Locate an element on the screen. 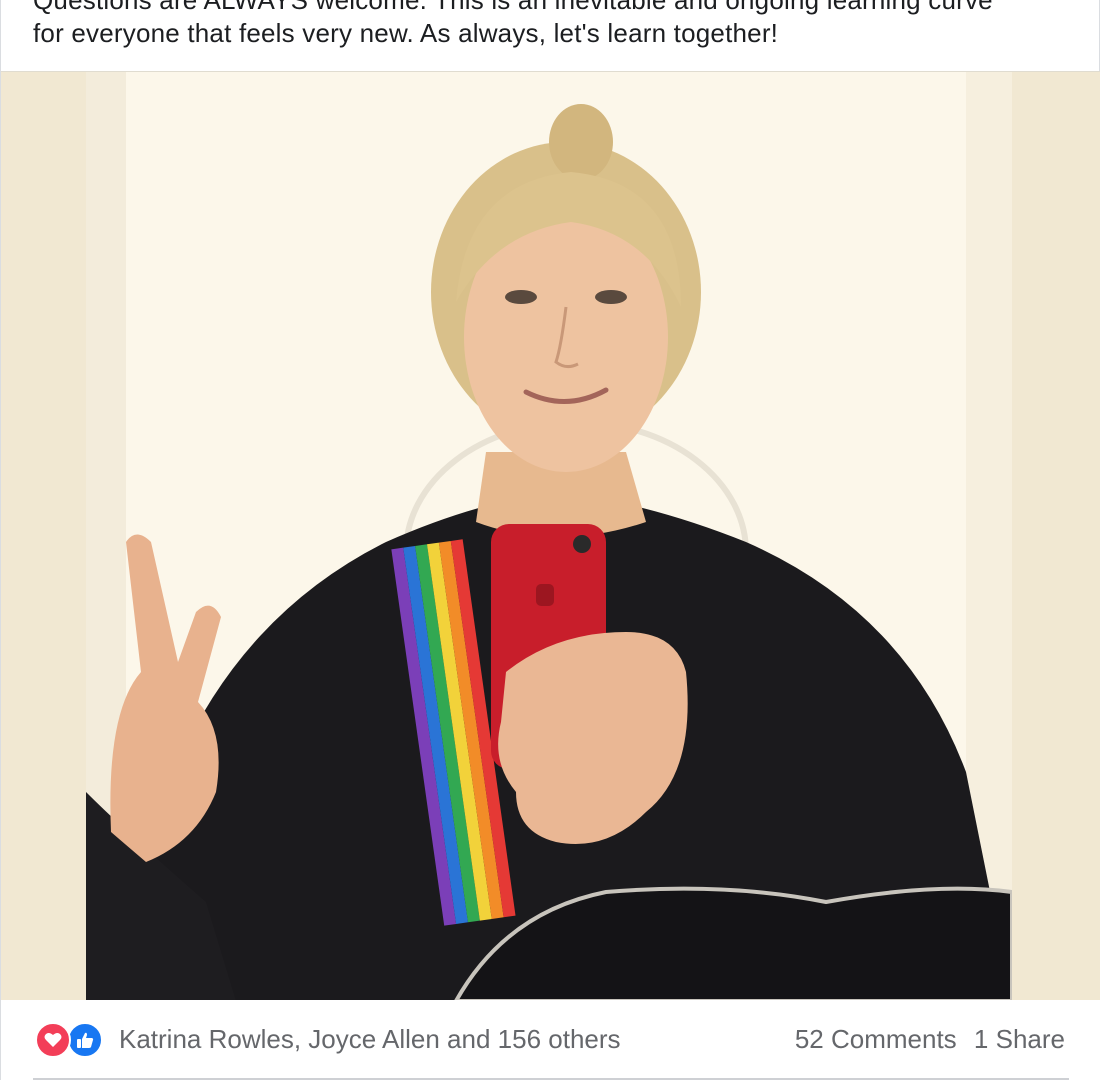  reaction-icons is located at coordinates (71, 1040).